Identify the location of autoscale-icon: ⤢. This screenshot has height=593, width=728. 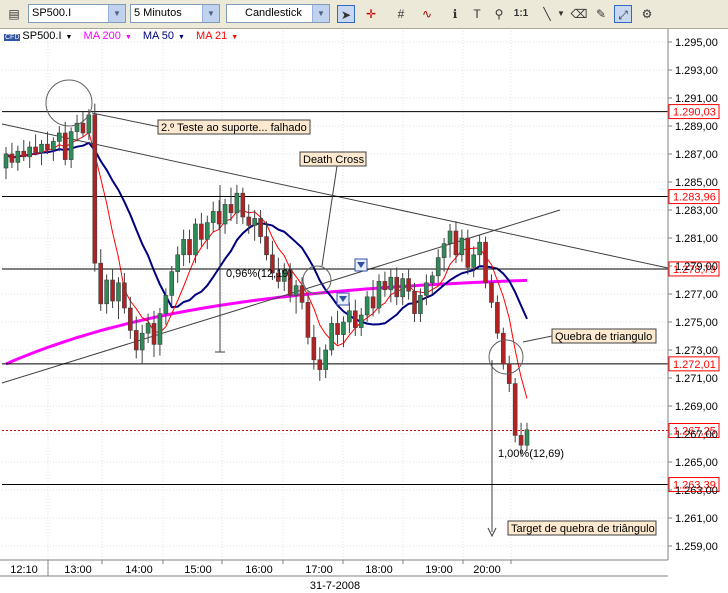
(623, 14).